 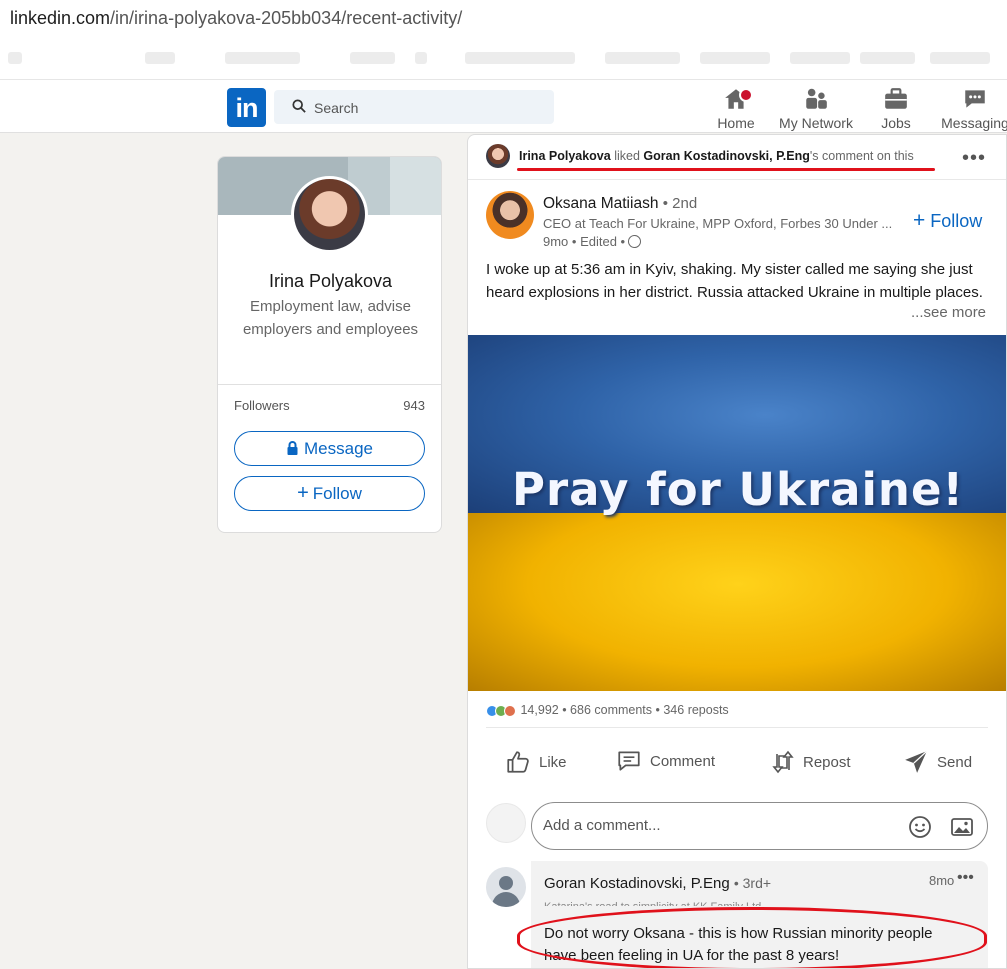 What do you see at coordinates (752, 937) in the screenshot?
I see `annotation-ellipse` at bounding box center [752, 937].